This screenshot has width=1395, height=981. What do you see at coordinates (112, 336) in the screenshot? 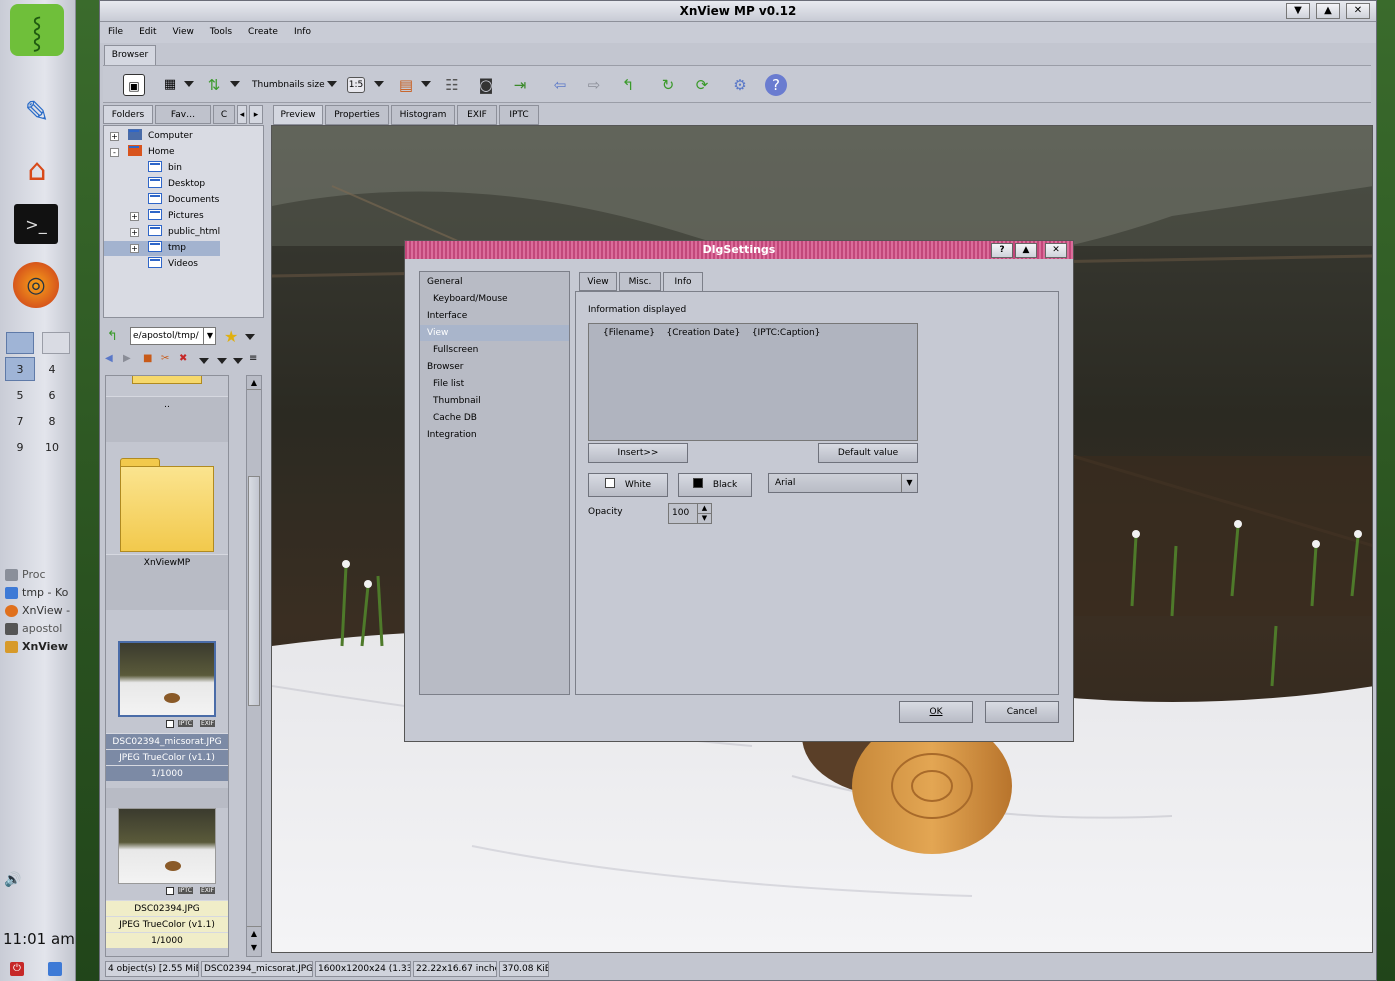
I see `go-up-icon: ↰` at bounding box center [112, 336].